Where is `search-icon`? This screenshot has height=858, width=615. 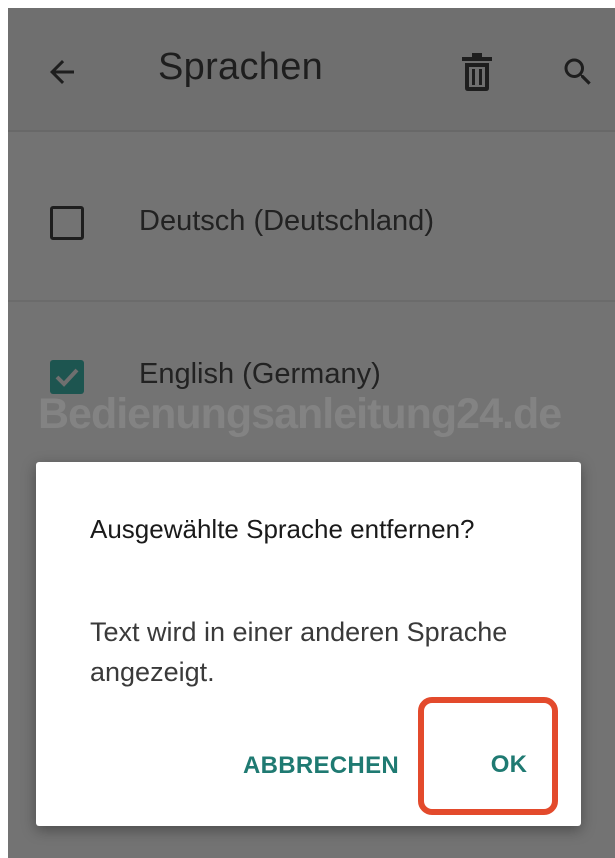
search-icon is located at coordinates (577, 71).